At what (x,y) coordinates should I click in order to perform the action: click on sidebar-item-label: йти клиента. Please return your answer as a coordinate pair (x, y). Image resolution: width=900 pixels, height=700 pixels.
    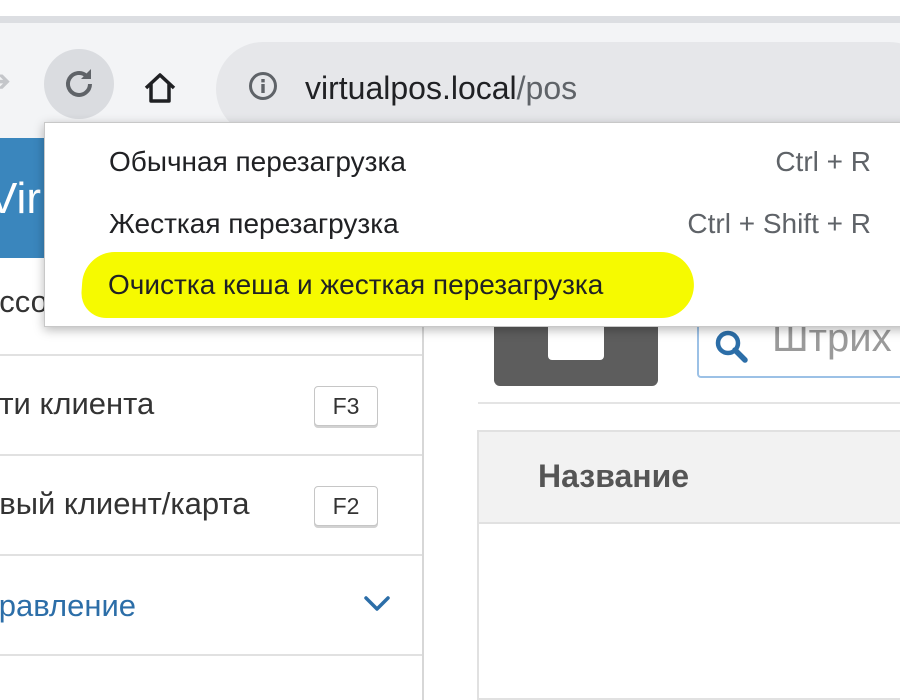
    Looking at the image, I should click on (77, 403).